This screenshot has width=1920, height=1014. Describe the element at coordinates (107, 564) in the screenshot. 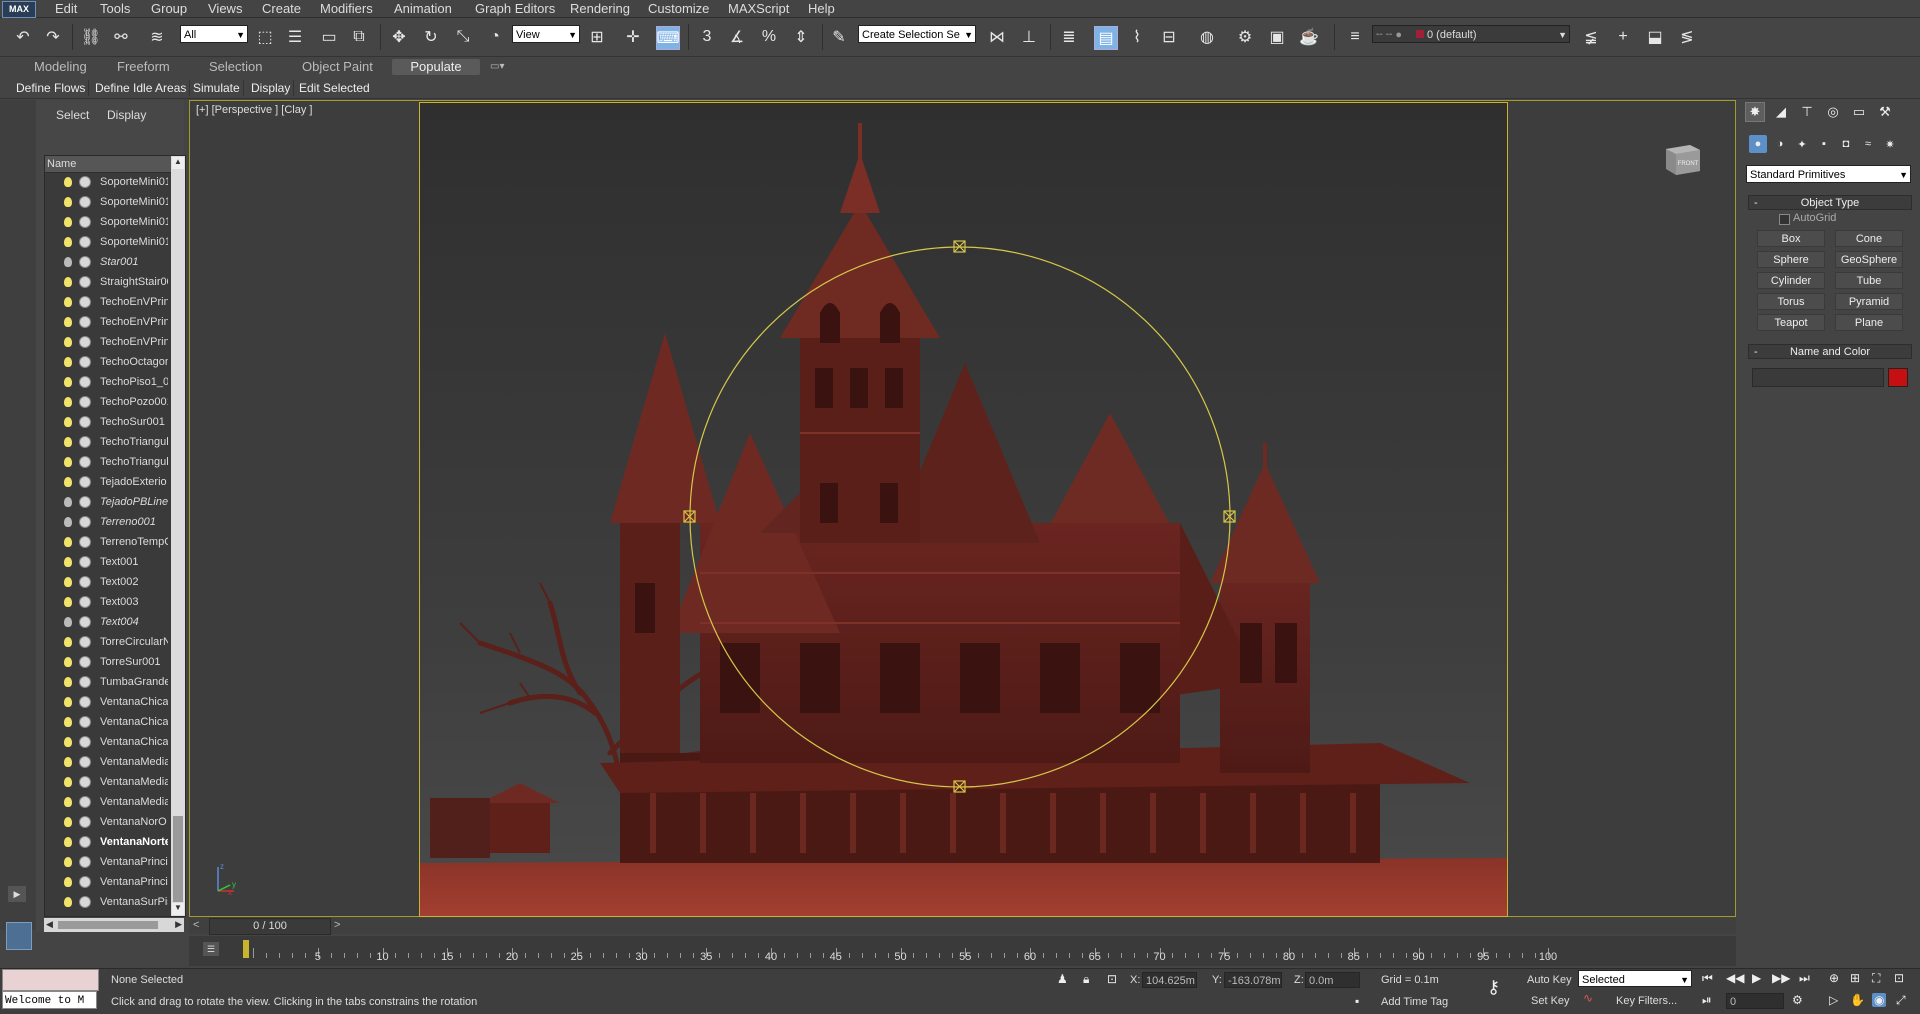

I see `list-item: Text001` at that location.